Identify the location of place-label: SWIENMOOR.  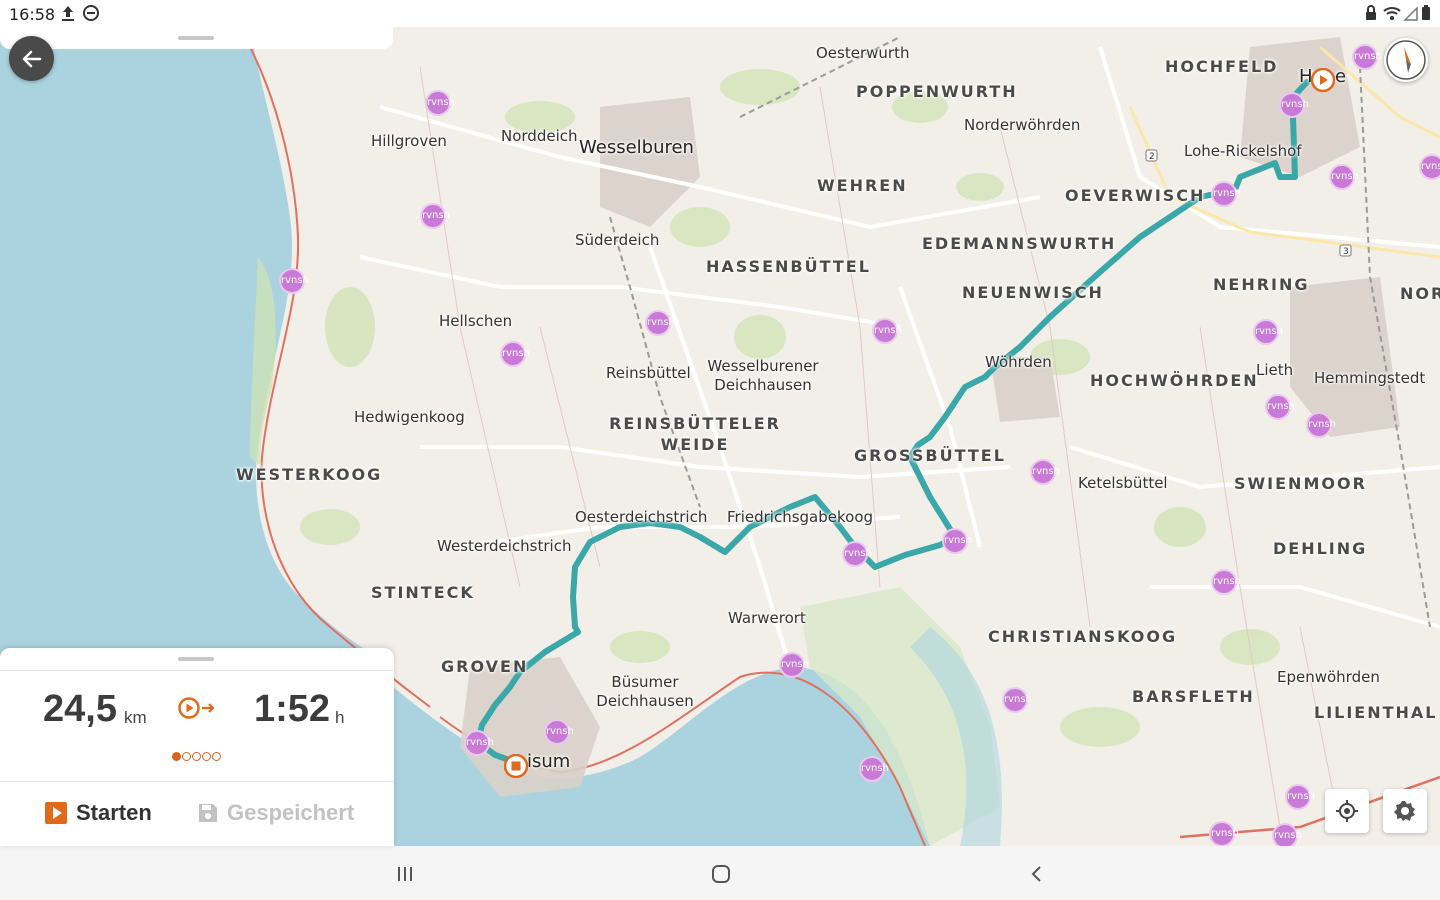
(1300, 483).